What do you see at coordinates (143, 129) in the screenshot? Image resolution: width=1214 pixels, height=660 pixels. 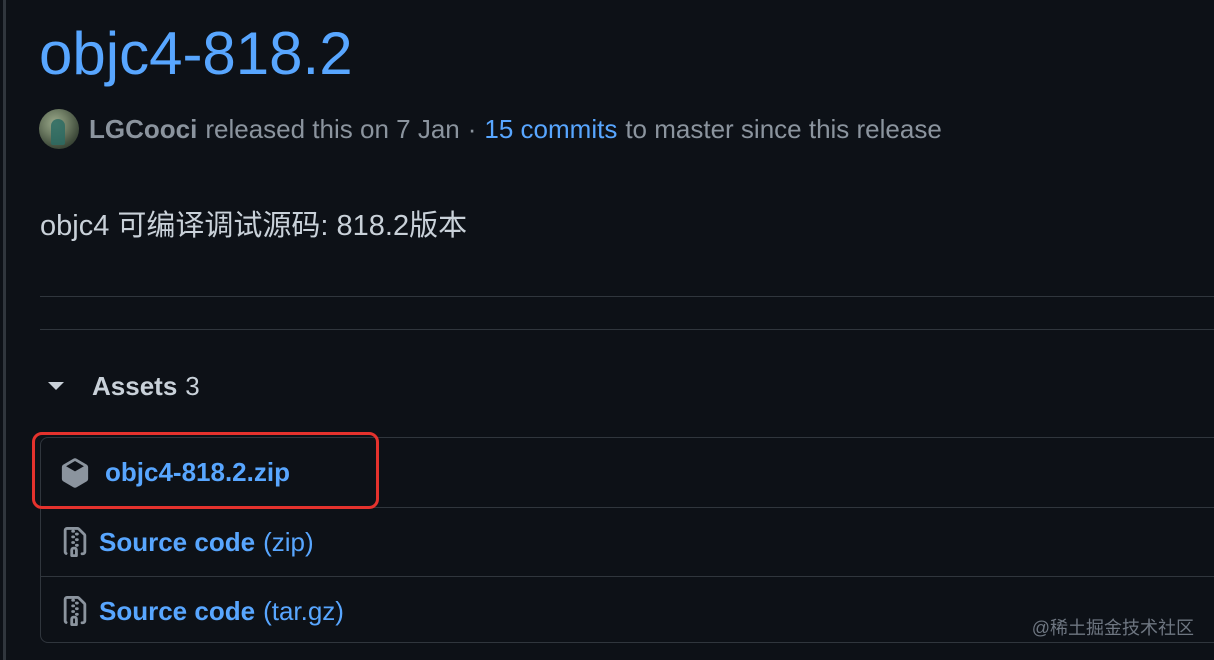 I see `author-link: LGCooci` at bounding box center [143, 129].